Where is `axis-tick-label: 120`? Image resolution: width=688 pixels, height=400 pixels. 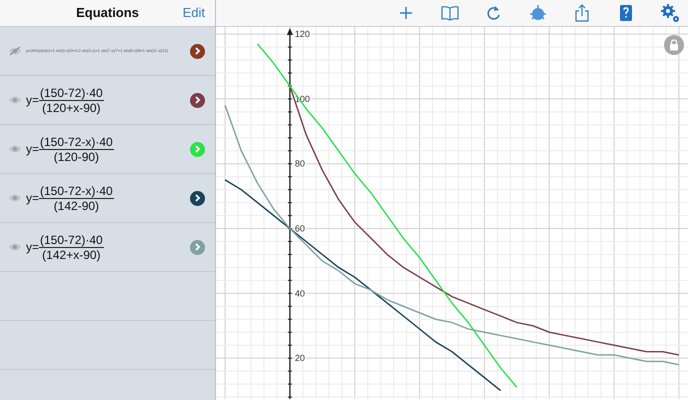 axis-tick-label: 120 is located at coordinates (302, 34).